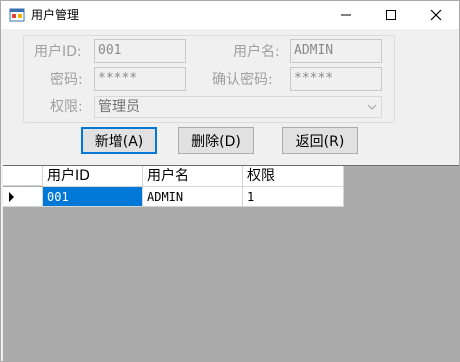 The height and width of the screenshot is (362, 460). Describe the element at coordinates (193, 176) in the screenshot. I see `column-header-username: 用户名` at that location.